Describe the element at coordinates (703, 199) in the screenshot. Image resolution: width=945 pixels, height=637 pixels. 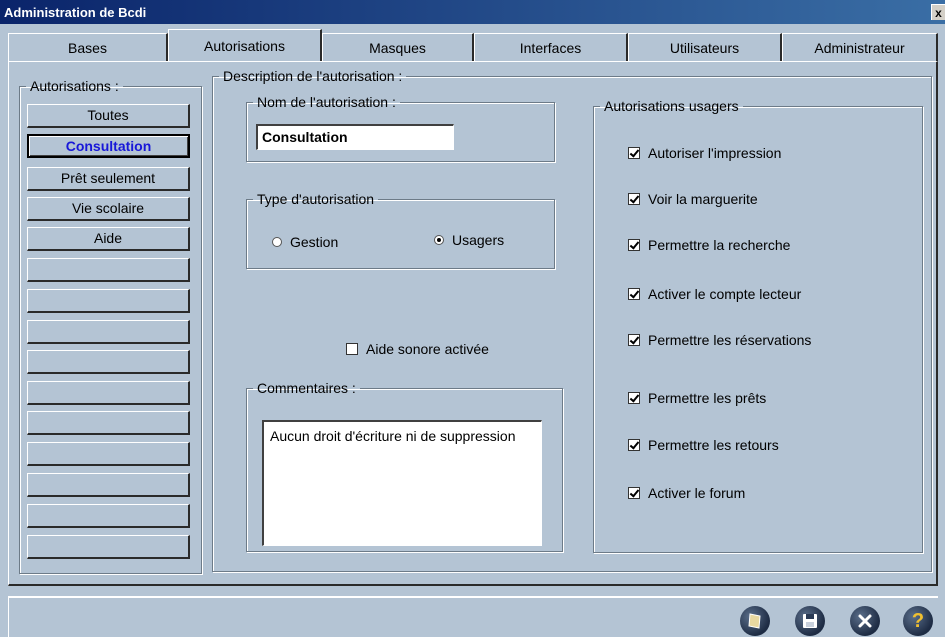
I see `checkbox-label: Voir la marguerite` at that location.